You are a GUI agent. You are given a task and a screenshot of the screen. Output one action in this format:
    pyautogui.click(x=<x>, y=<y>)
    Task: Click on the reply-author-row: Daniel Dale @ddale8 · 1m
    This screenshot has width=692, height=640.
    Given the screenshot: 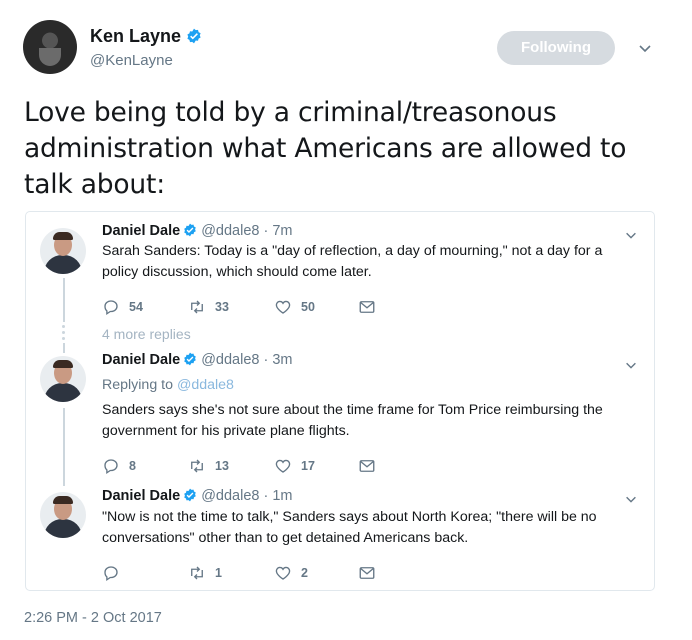 What is the action you would take?
    pyautogui.click(x=197, y=496)
    